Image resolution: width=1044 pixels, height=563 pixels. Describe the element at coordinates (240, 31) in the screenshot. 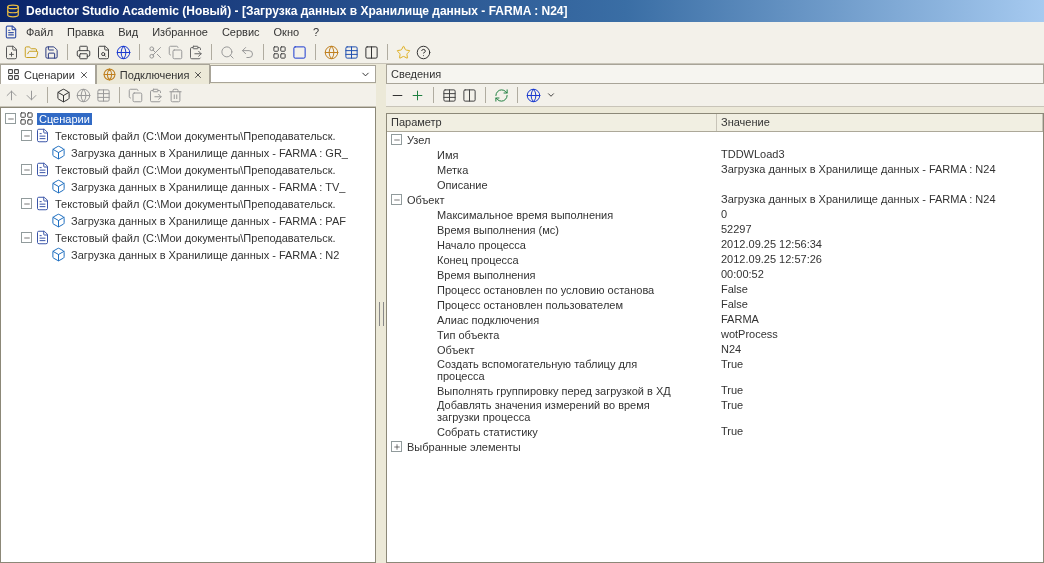

I see `menu-item: Сервис` at that location.